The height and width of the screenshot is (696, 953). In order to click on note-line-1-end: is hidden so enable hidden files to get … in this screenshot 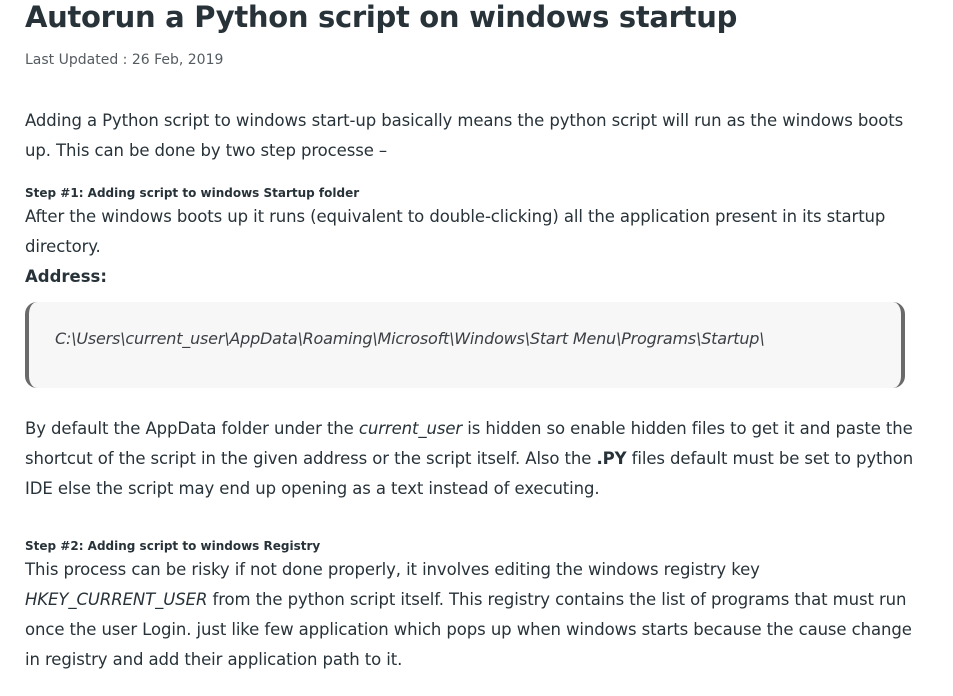, I will do `click(687, 428)`.